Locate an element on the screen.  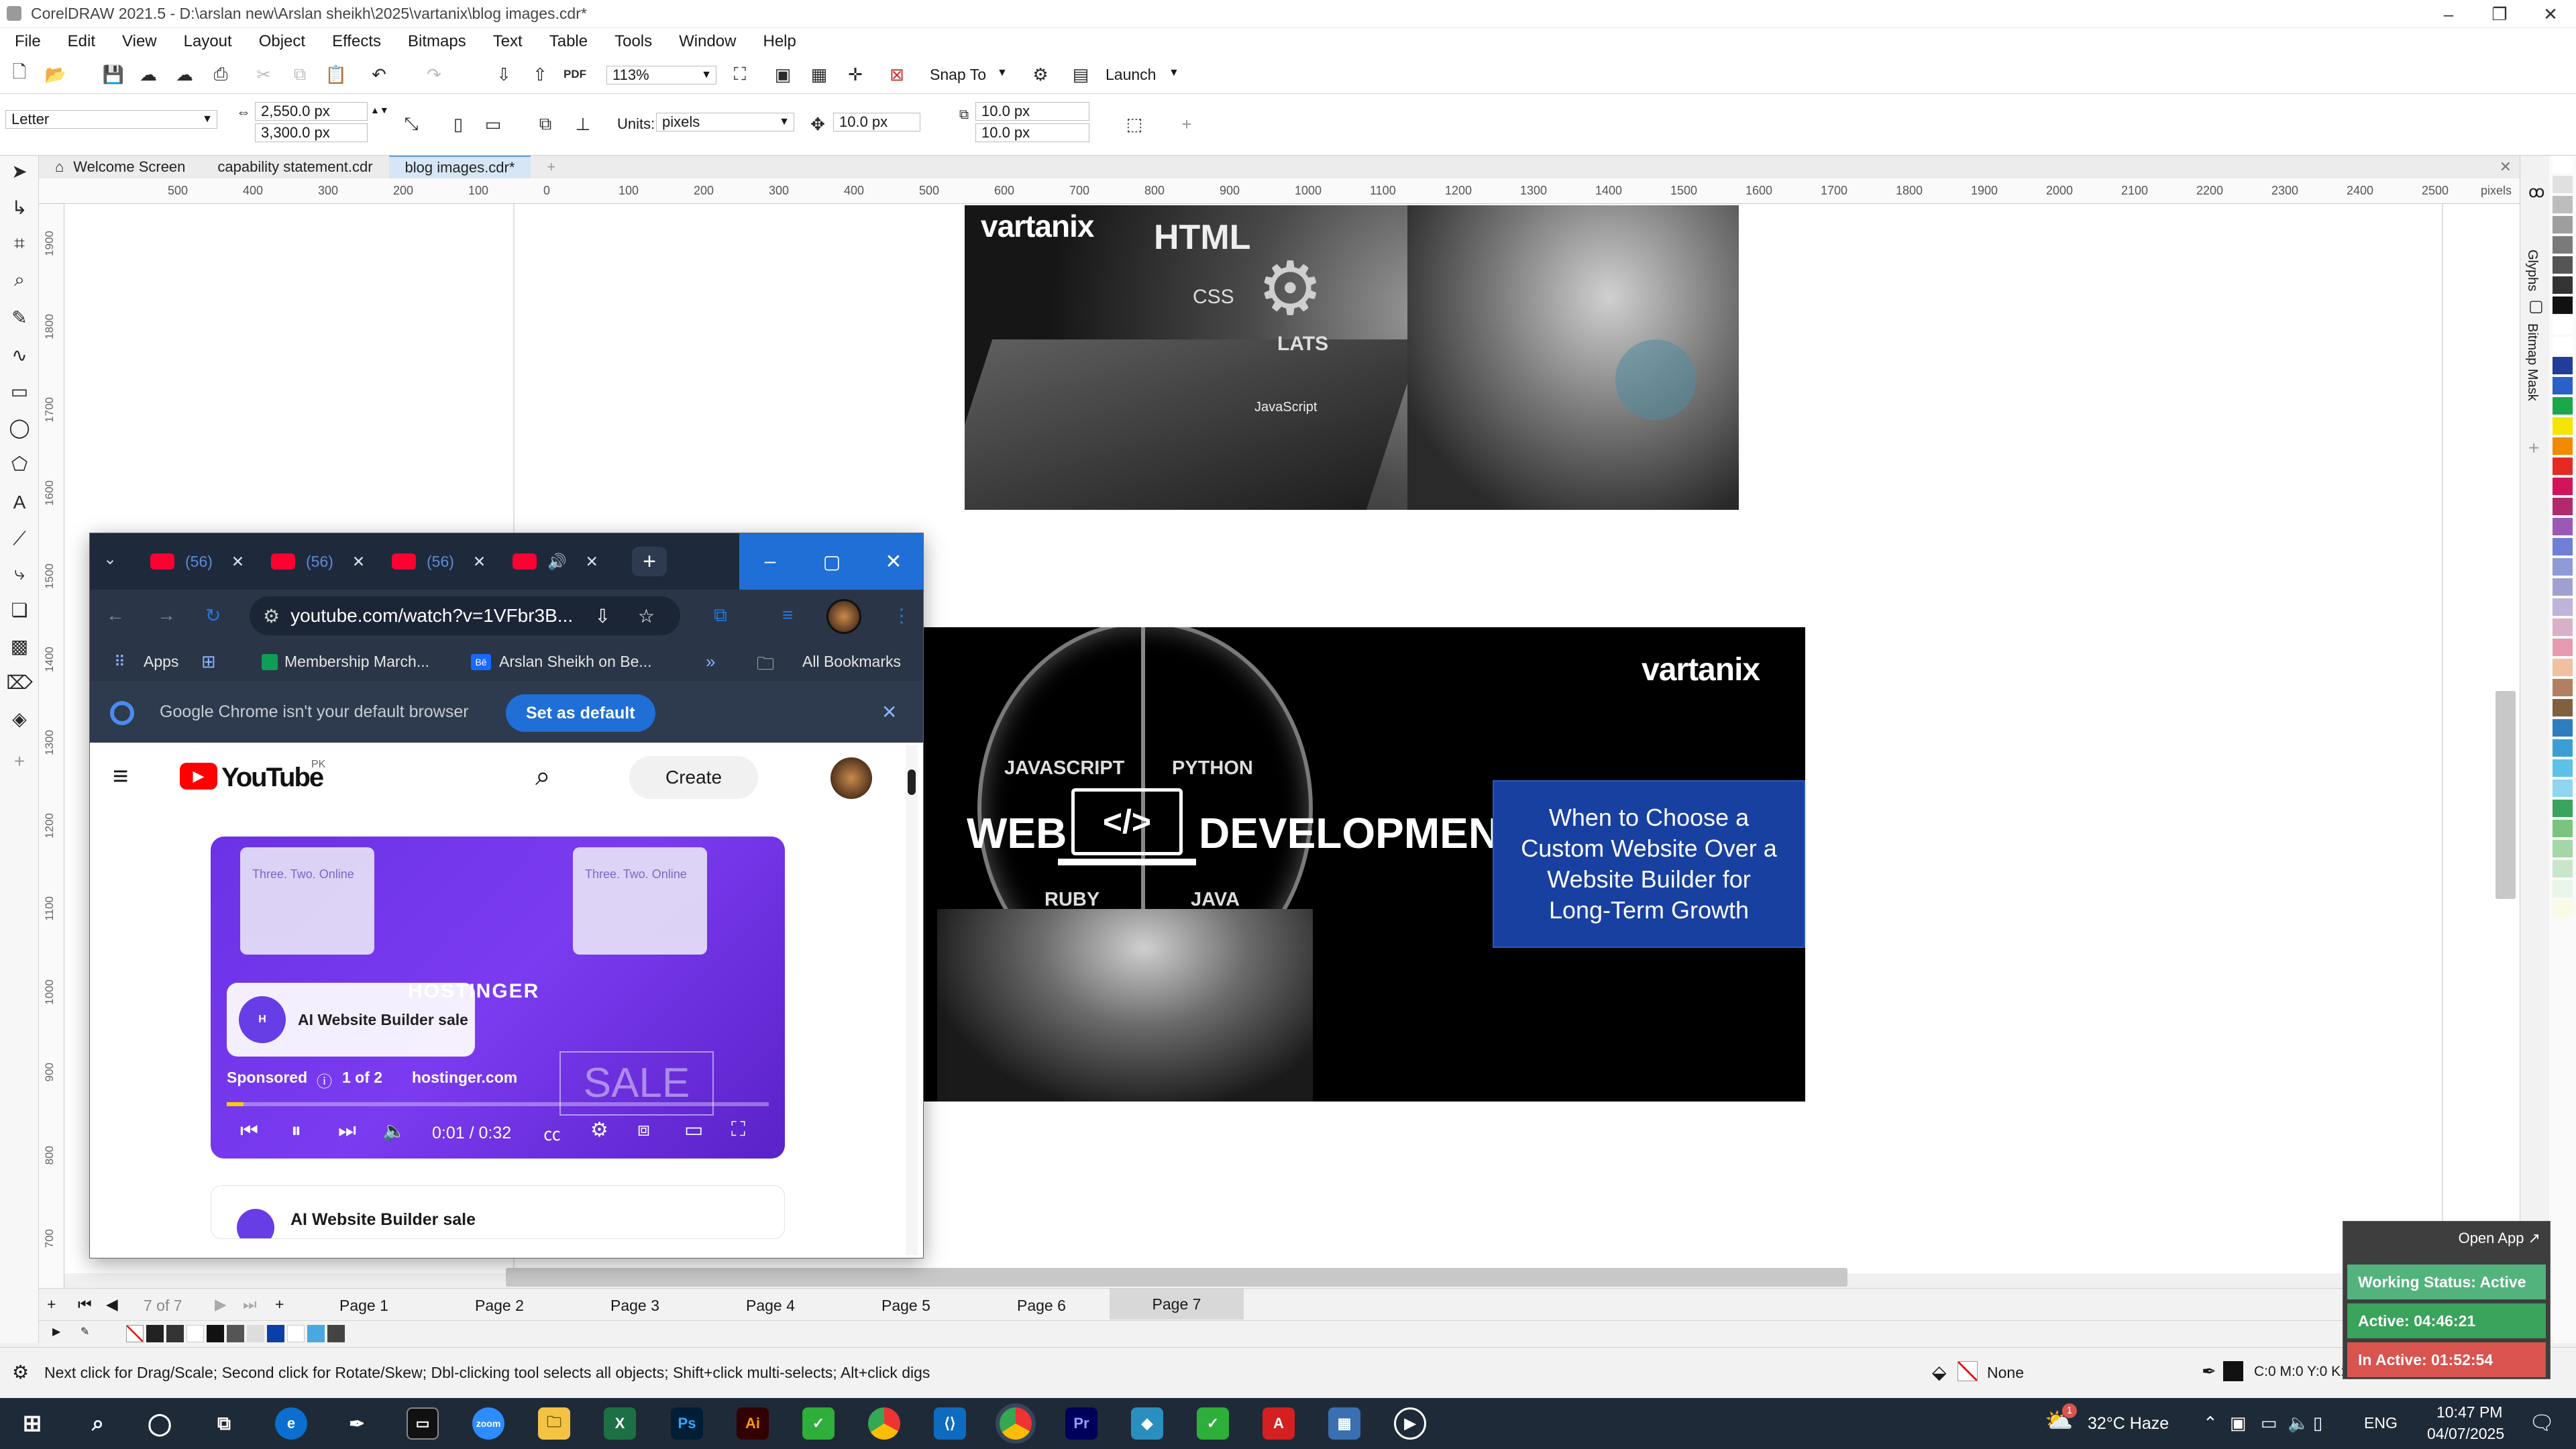
dup-x-field: 10.0 px is located at coordinates (1032, 111).